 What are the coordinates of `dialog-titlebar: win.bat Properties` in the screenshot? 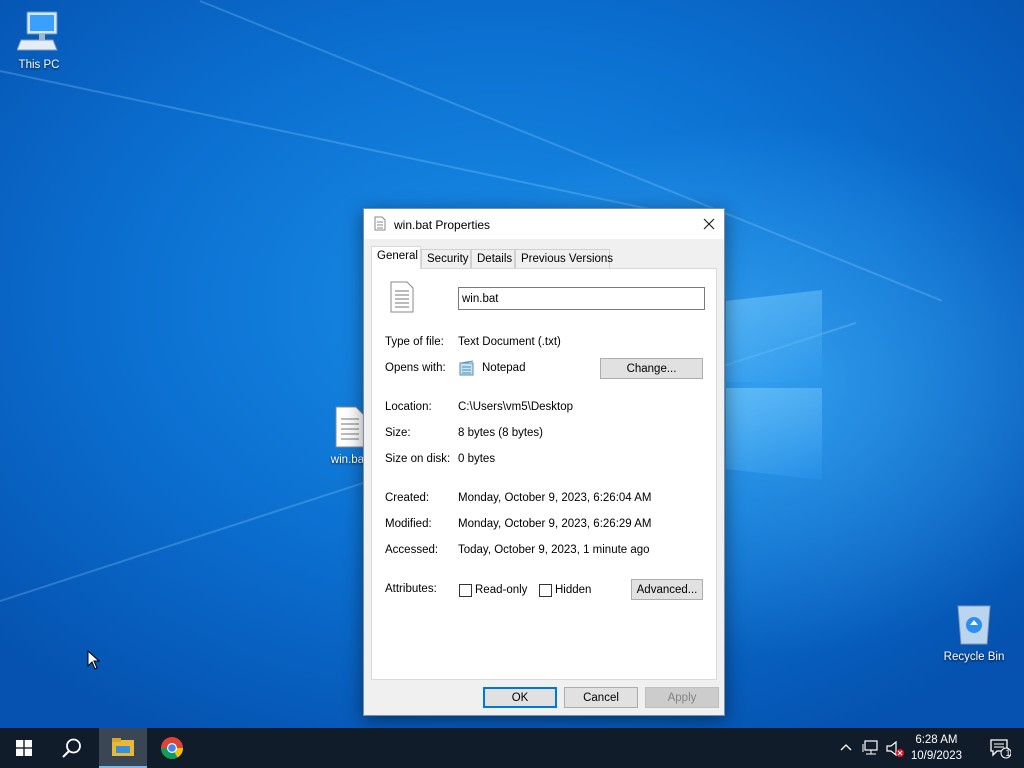 It's located at (544, 224).